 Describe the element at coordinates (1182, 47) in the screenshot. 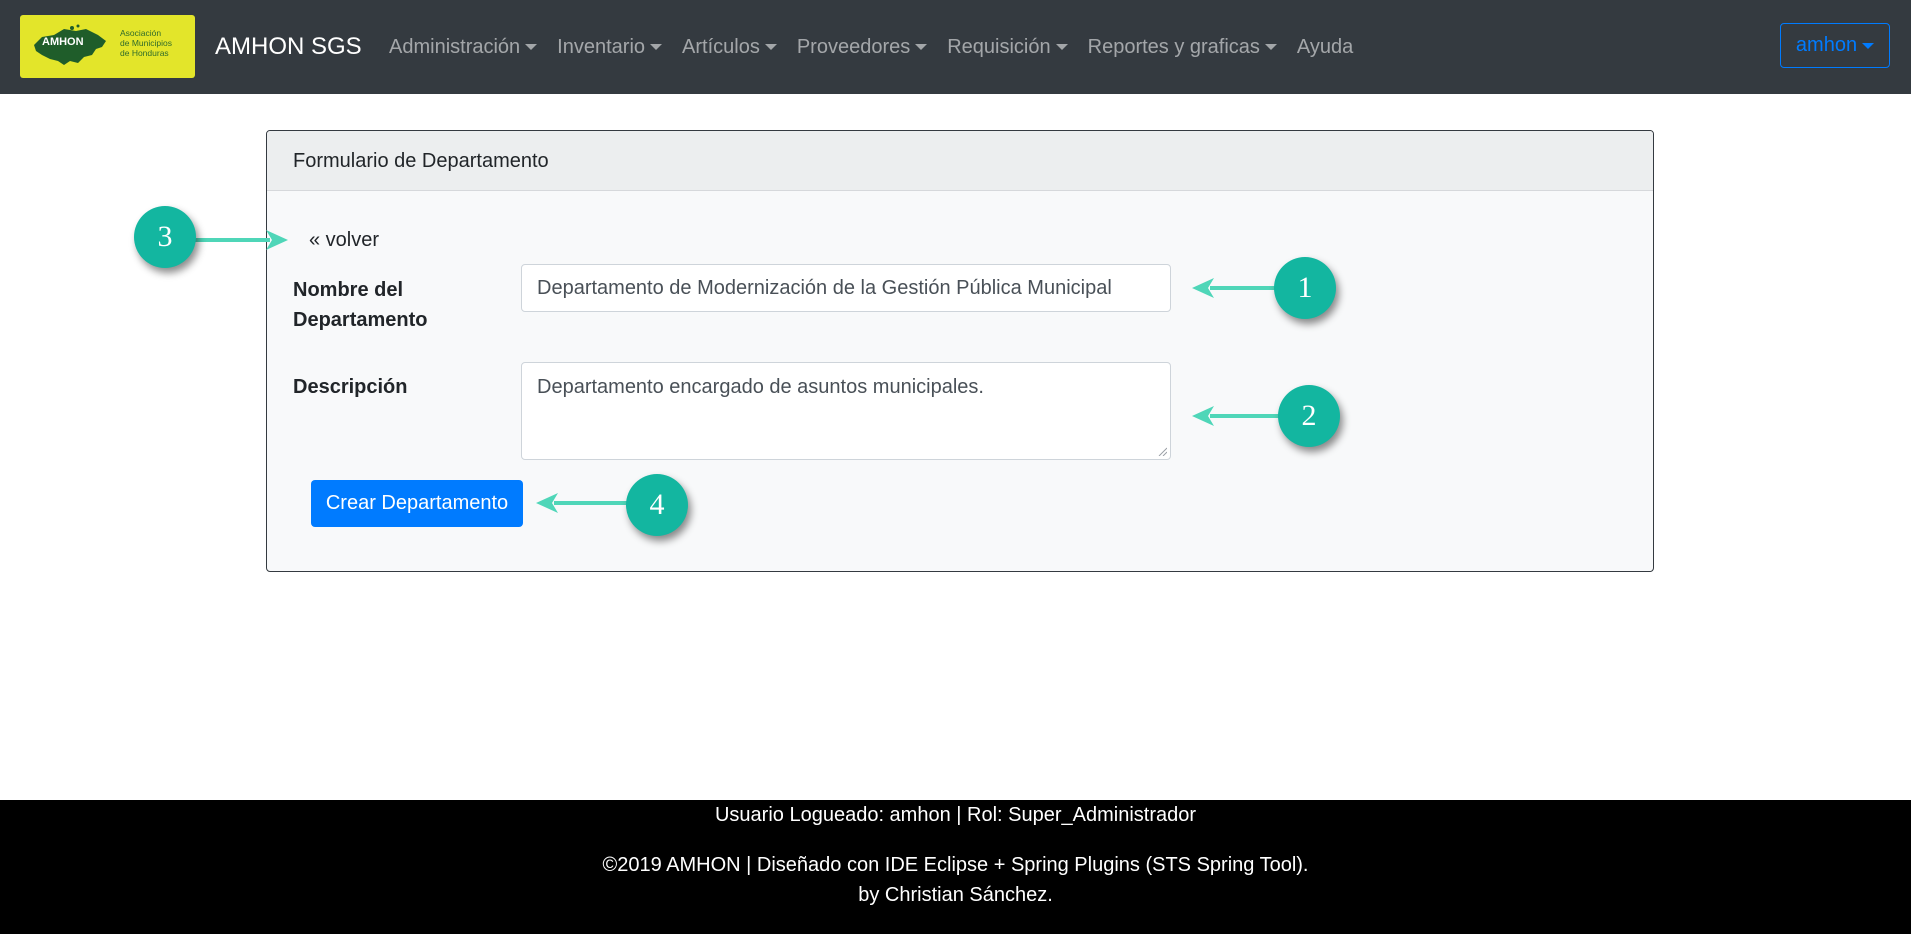

I see `nav-reportes: Reportes y graficas` at that location.